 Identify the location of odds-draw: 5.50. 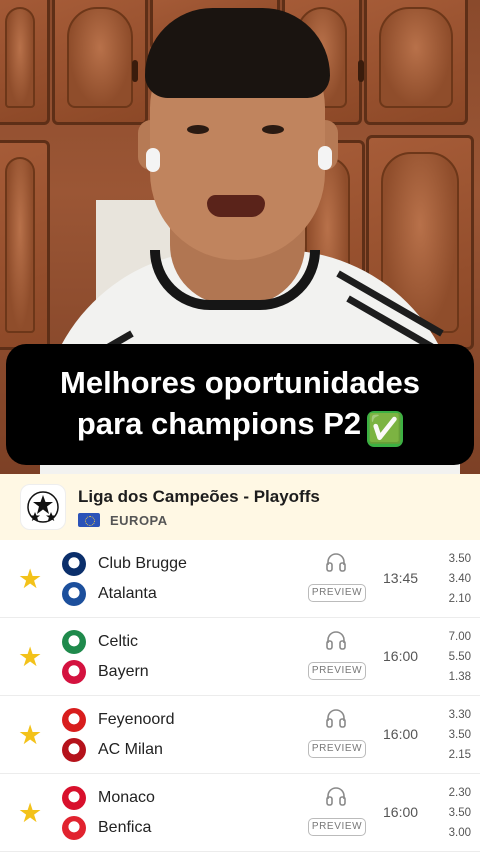
(460, 657).